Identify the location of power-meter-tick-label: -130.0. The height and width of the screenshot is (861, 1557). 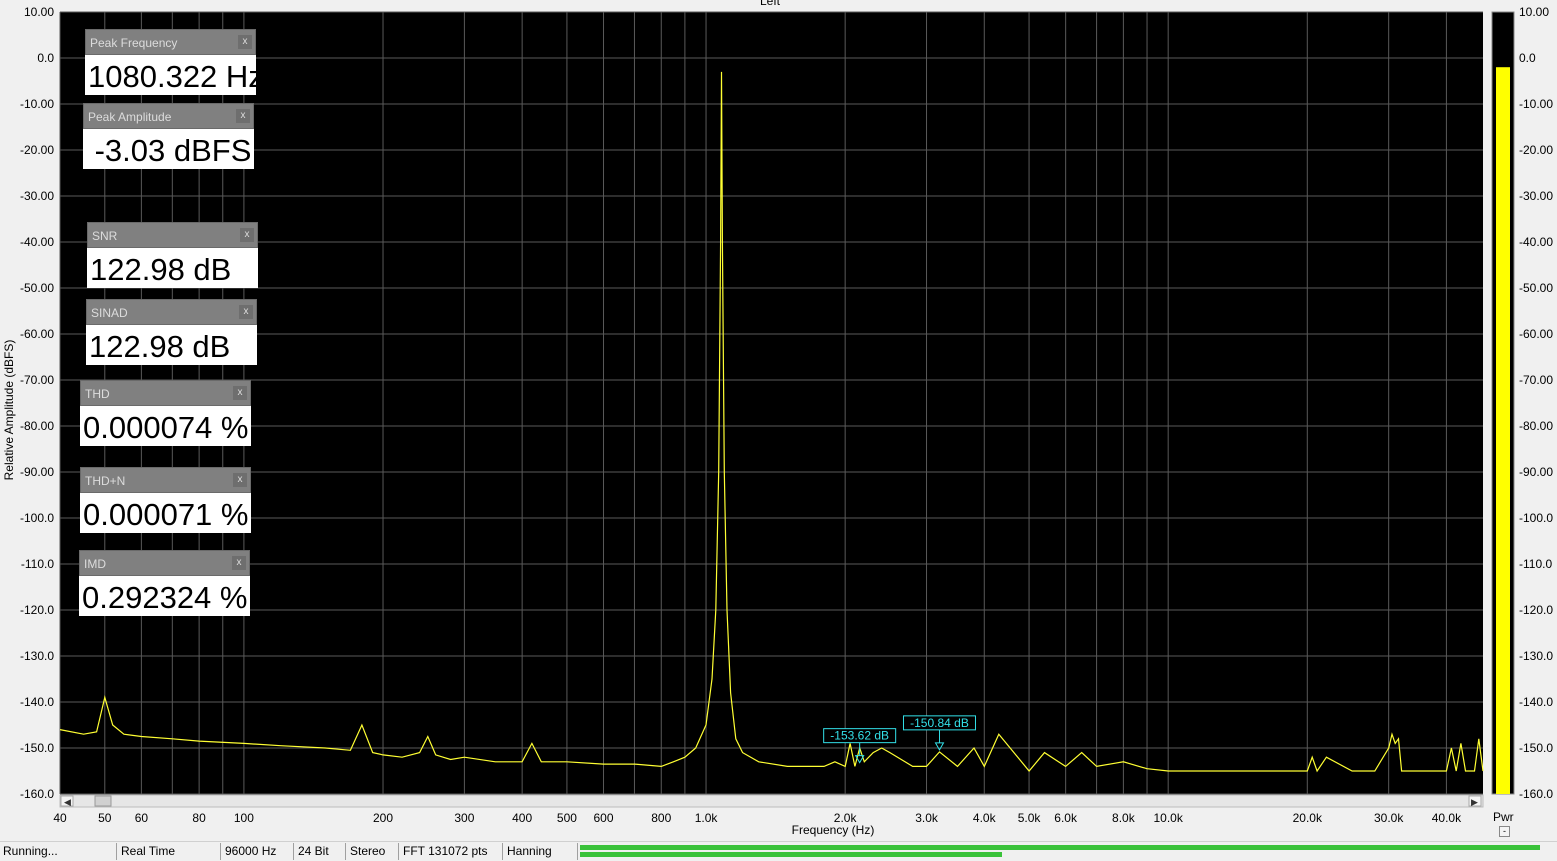
(1536, 656).